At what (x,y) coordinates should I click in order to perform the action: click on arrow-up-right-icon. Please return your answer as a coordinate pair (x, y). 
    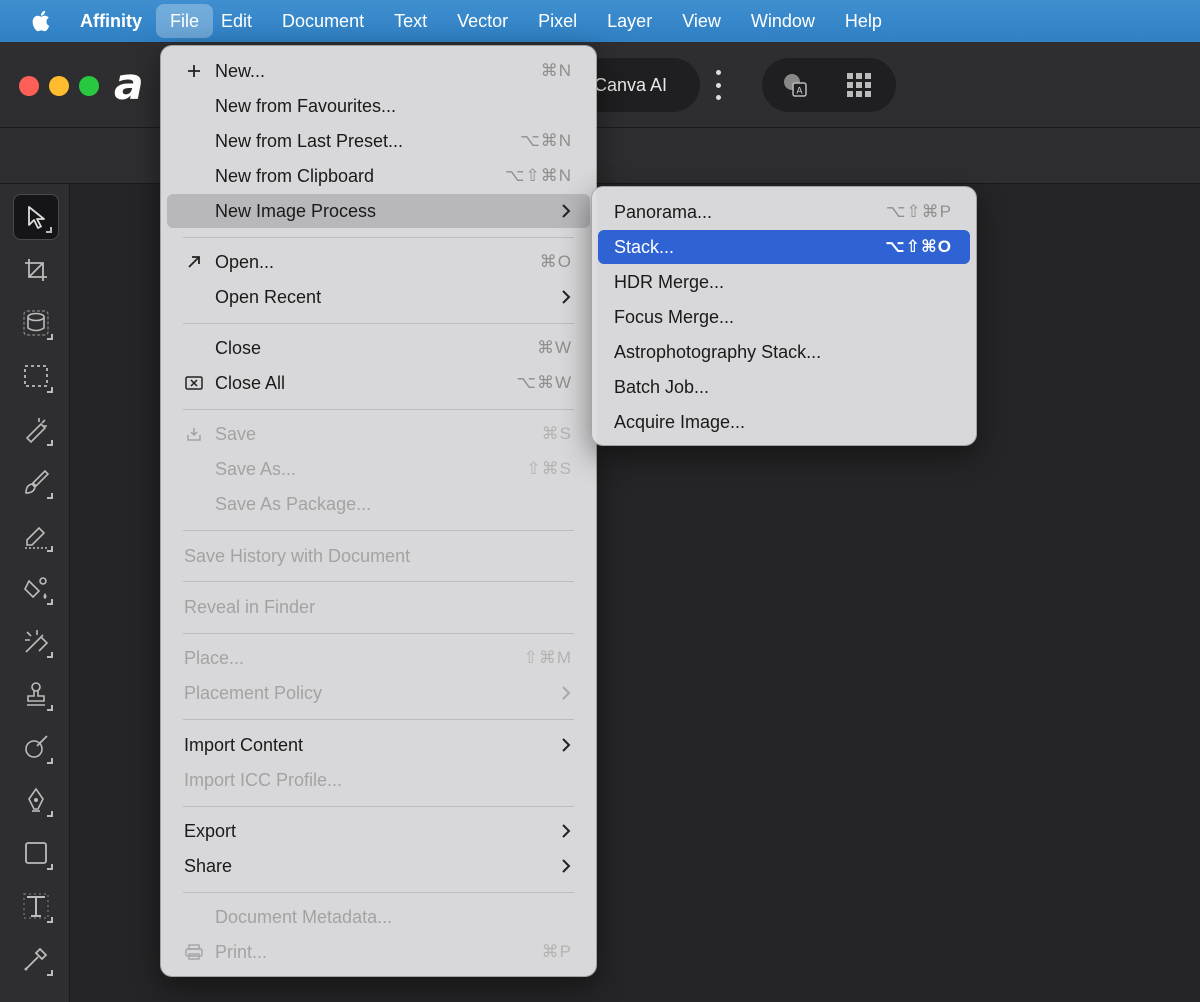
    Looking at the image, I should click on (194, 262).